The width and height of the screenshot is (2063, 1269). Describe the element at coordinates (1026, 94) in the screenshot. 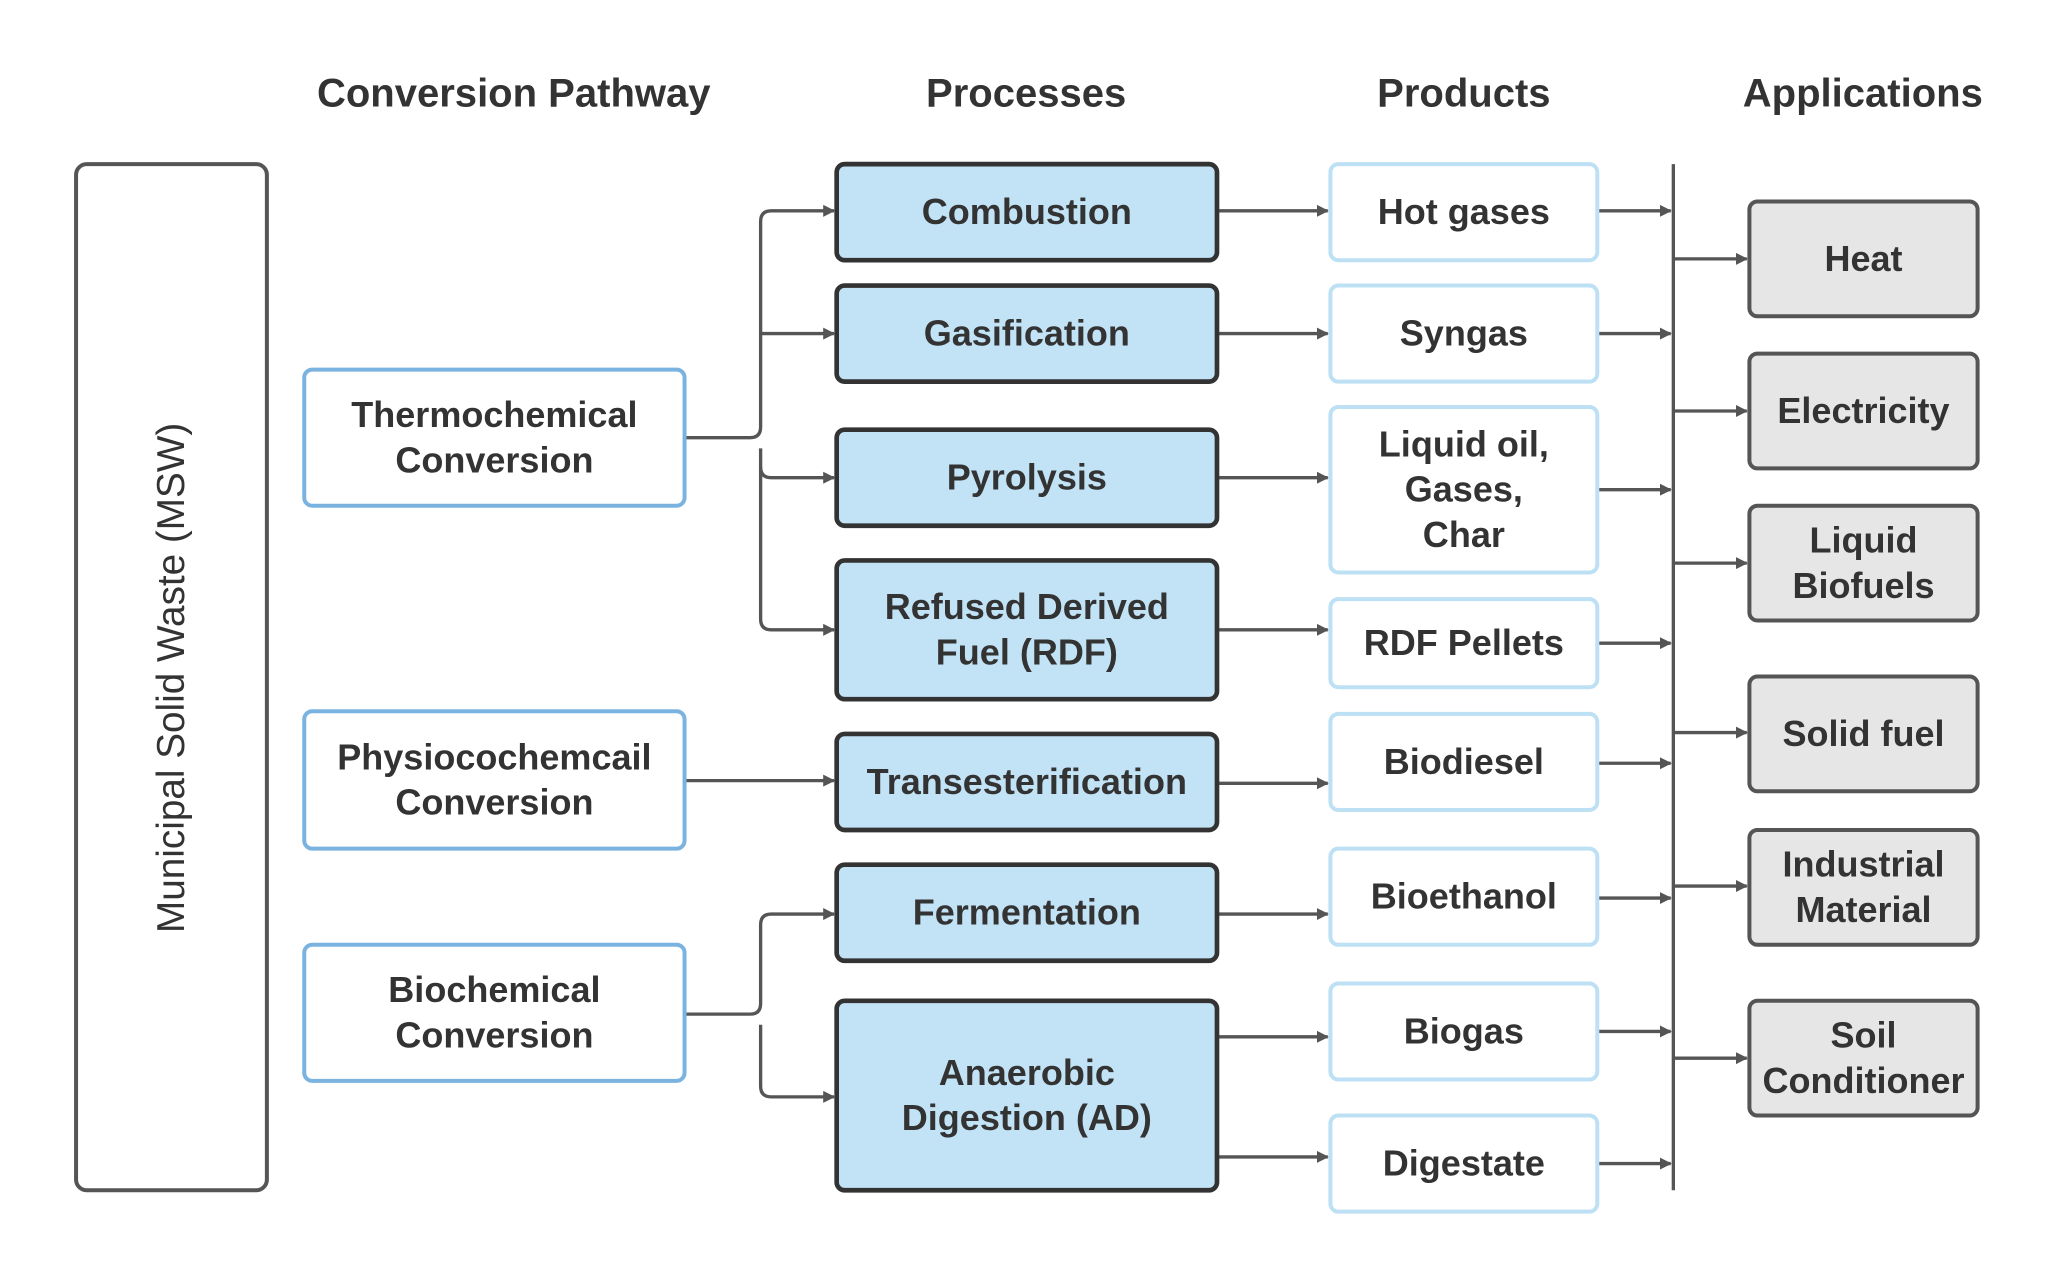

I see `column-header: Processes` at that location.